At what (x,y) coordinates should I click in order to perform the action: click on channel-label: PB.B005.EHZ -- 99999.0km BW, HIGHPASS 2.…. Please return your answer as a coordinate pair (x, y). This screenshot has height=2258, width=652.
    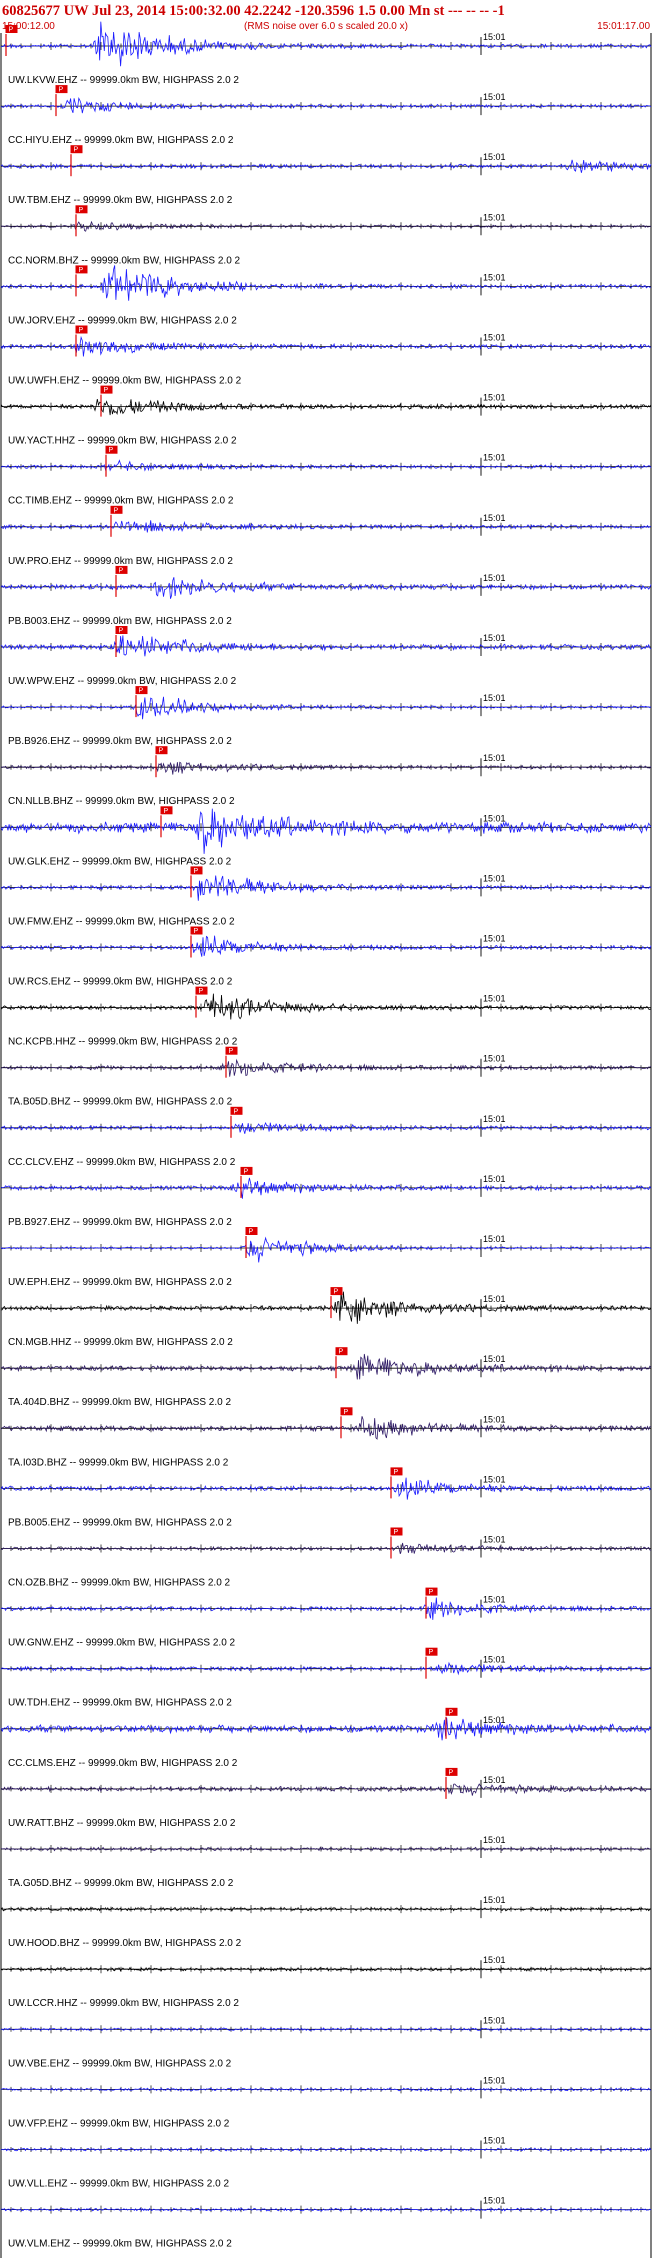
    Looking at the image, I should click on (120, 1522).